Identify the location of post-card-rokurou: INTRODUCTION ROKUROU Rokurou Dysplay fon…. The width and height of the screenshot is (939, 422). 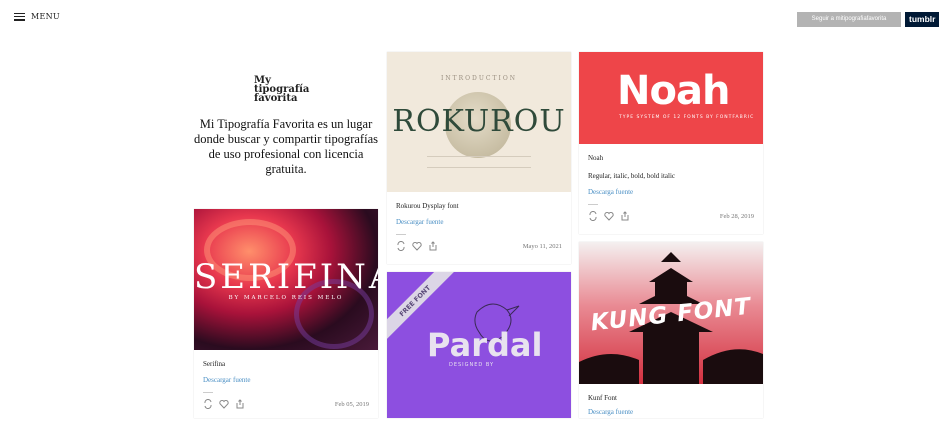
(479, 158).